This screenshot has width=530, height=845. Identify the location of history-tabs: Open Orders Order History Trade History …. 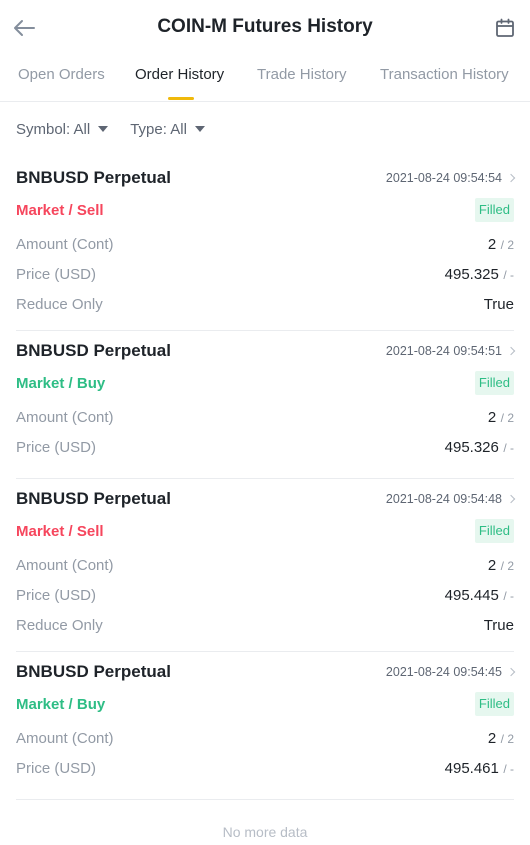
(265, 80).